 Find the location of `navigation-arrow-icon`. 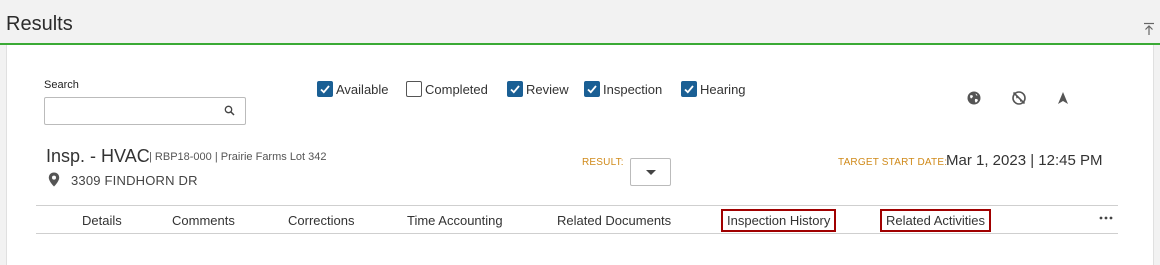

navigation-arrow-icon is located at coordinates (1063, 98).